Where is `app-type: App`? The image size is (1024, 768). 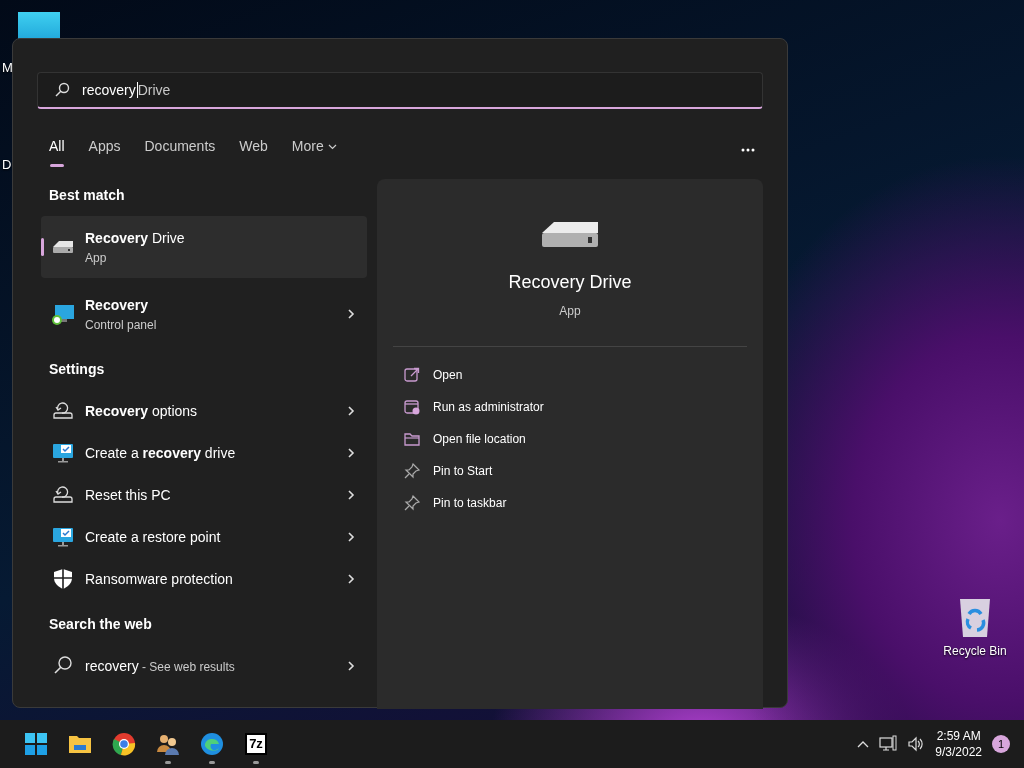 app-type: App is located at coordinates (570, 311).